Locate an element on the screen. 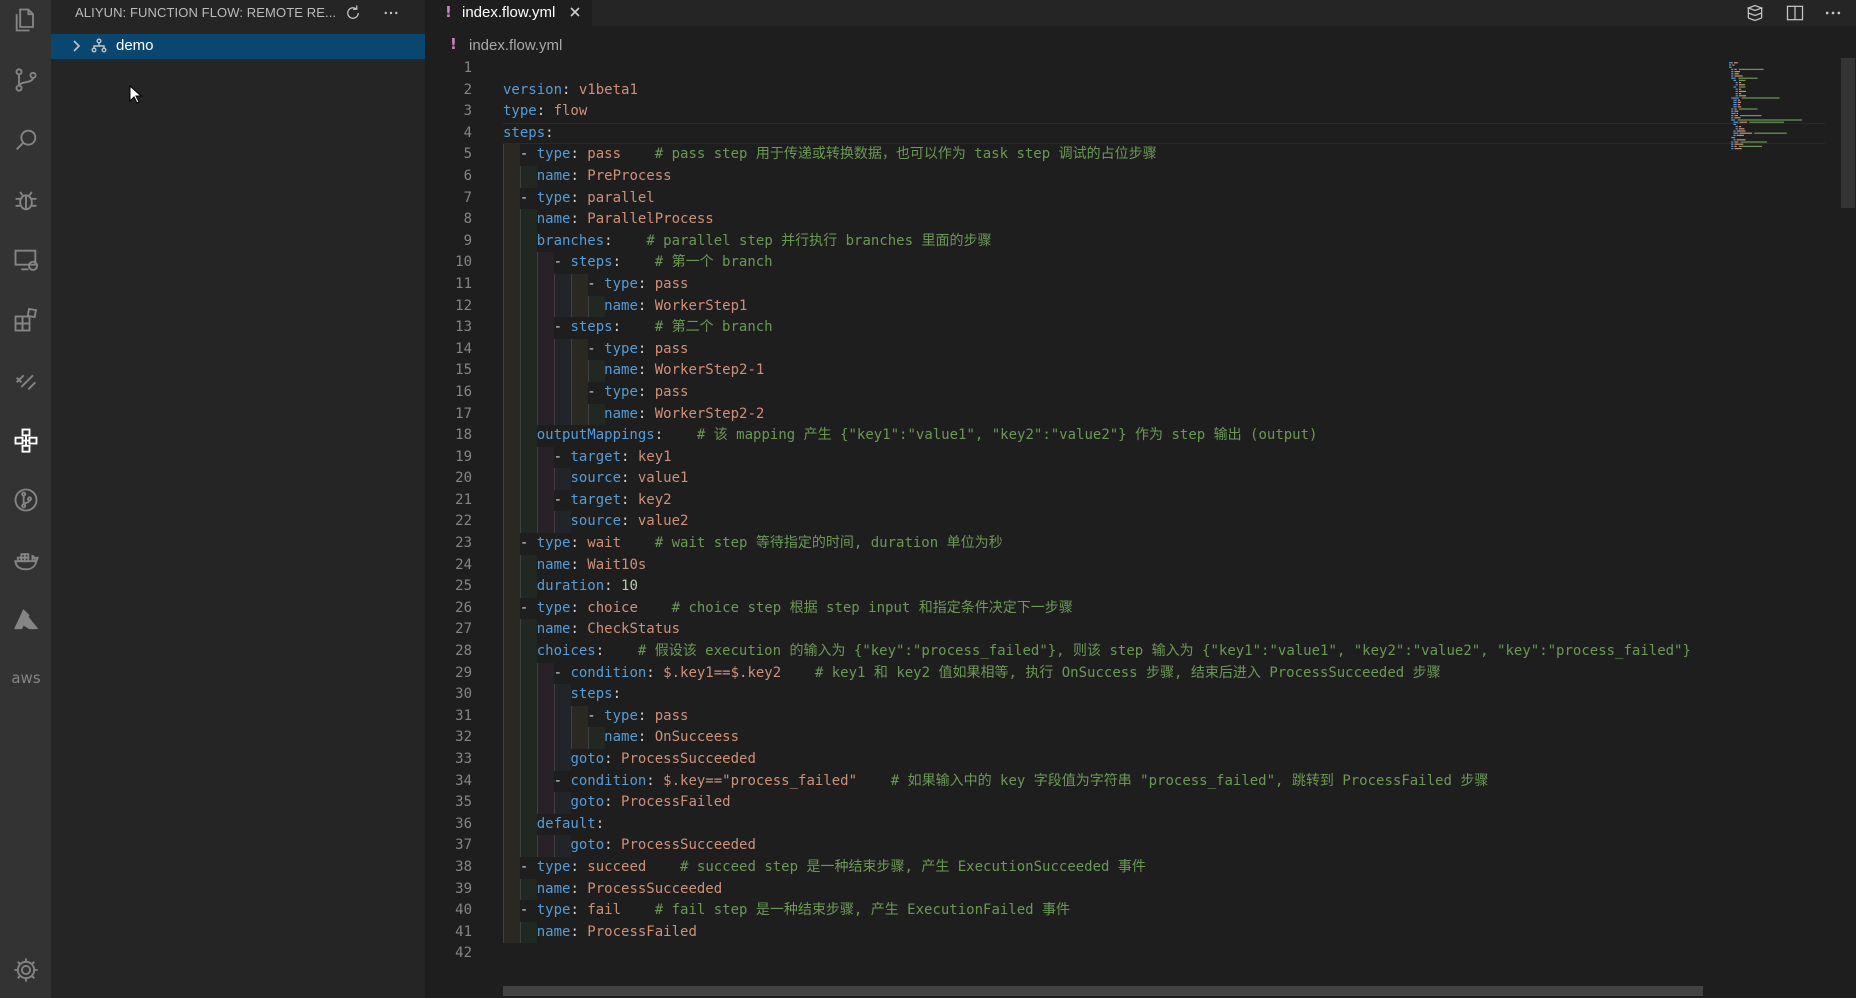 This screenshot has height=998, width=1856. azure-icon is located at coordinates (26, 620).